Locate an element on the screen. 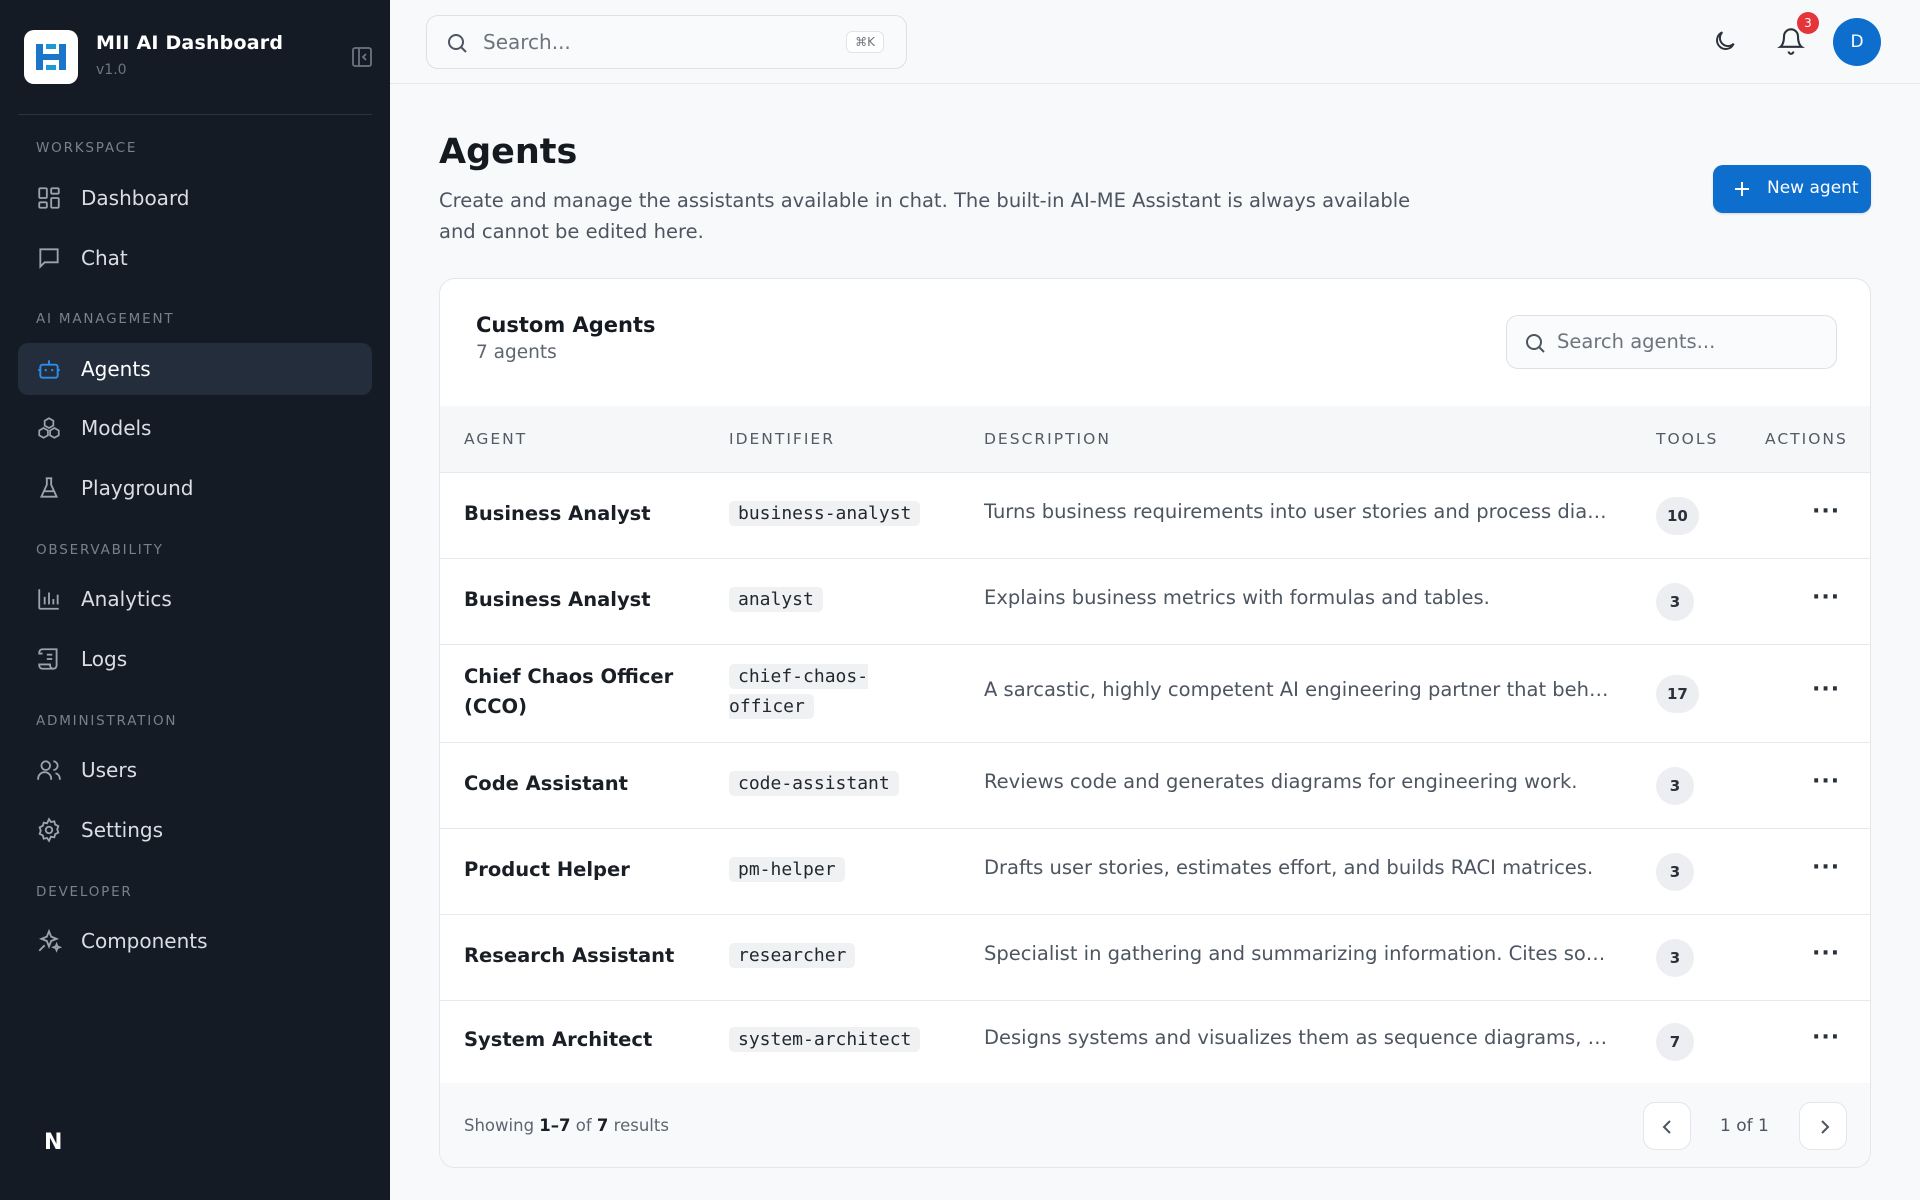 Image resolution: width=1920 pixels, height=1200 pixels. agent-name: System Architect is located at coordinates (558, 1039).